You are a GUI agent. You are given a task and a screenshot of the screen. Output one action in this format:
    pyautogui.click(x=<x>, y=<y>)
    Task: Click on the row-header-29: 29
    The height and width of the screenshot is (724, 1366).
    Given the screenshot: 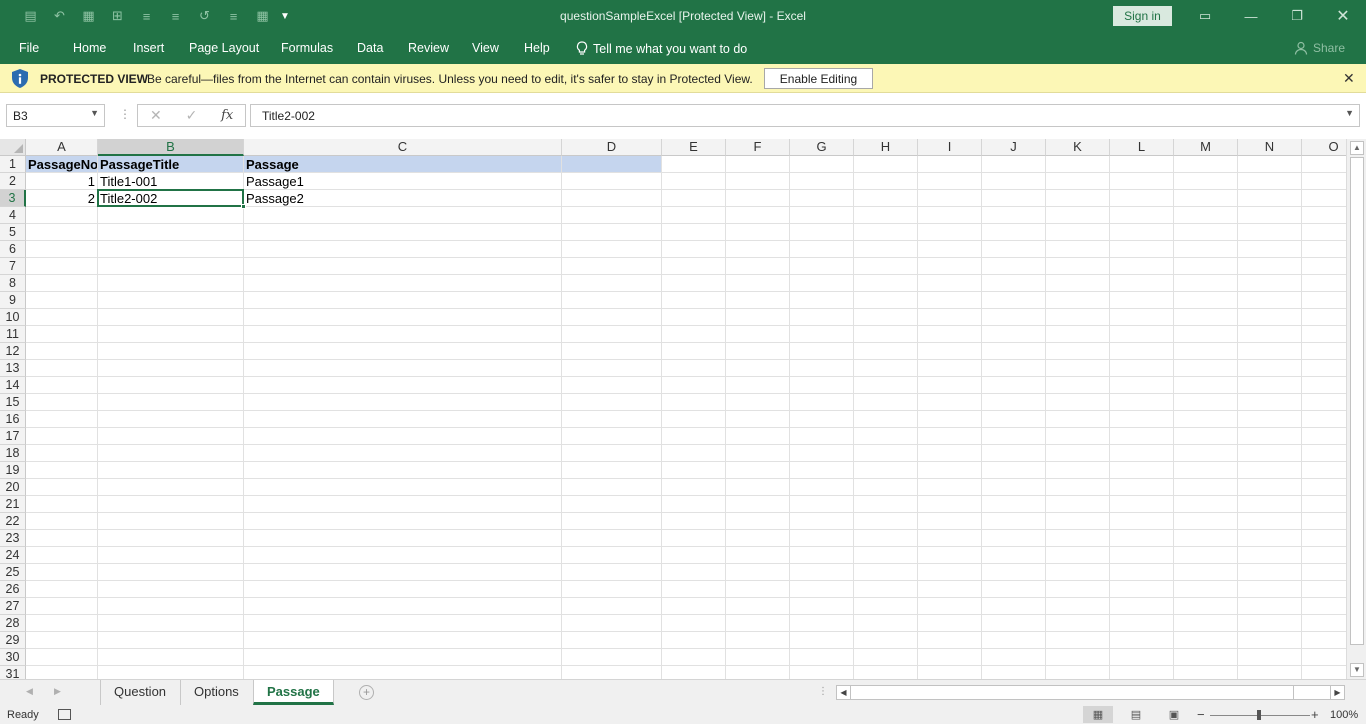 What is the action you would take?
    pyautogui.click(x=13, y=640)
    